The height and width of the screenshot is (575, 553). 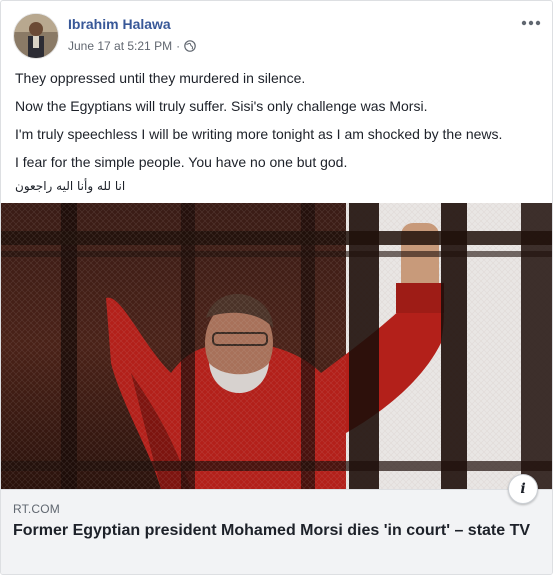 I want to click on more-options-icon, so click(x=531, y=23).